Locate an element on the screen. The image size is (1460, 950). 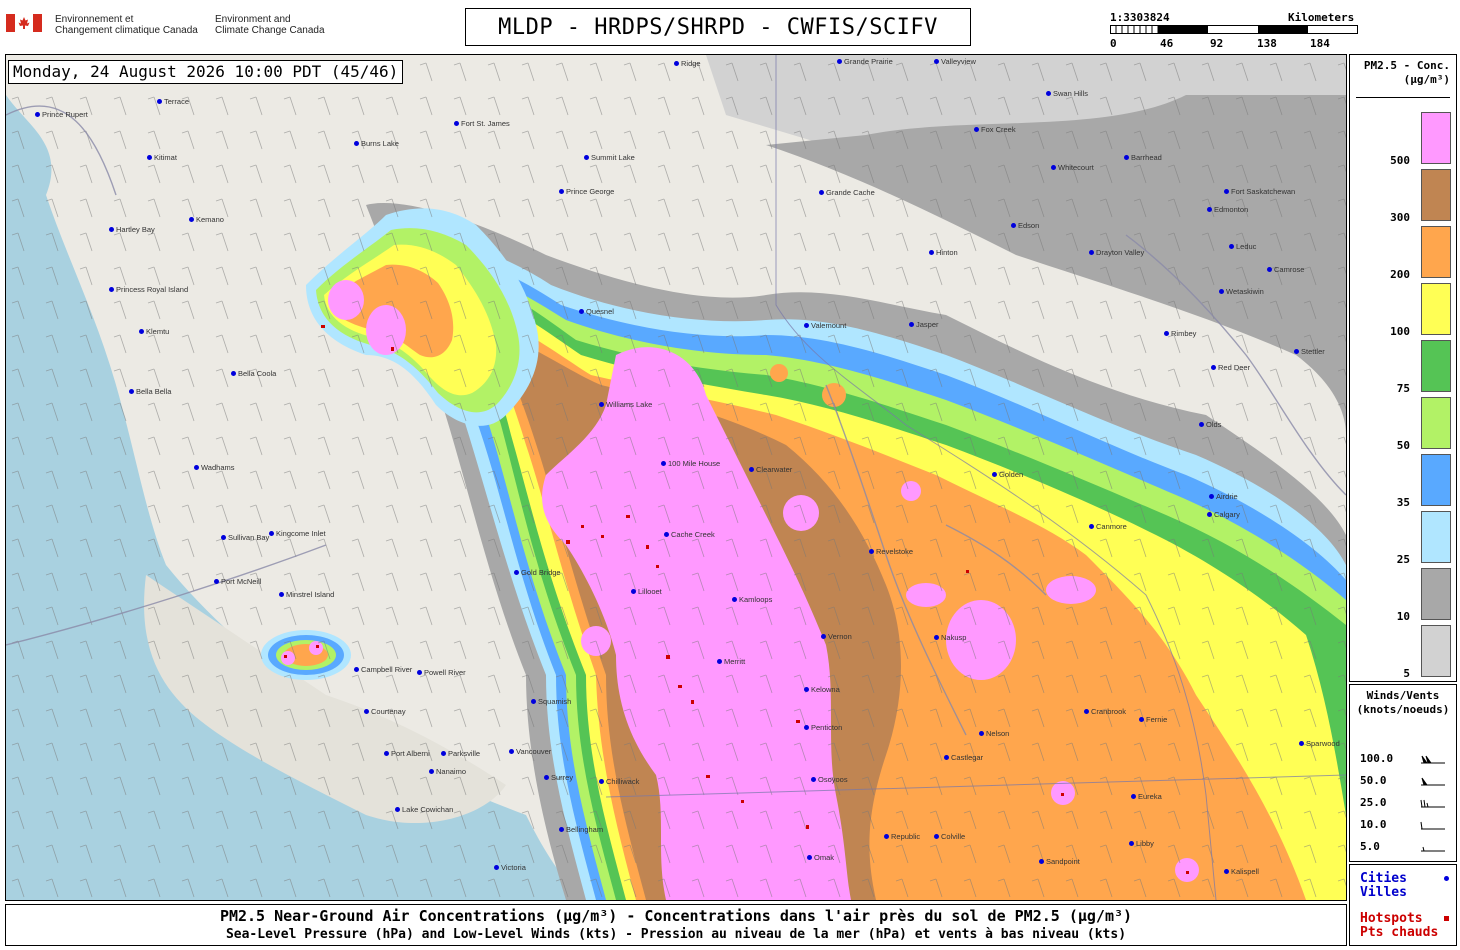
city-label: 100 Mile House is located at coordinates (694, 463).